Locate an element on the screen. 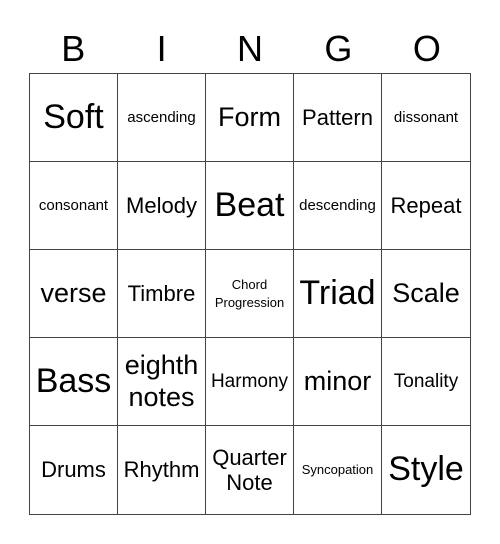 Image resolution: width=500 pixels, height=544 pixels. bingo-cell-label: verse is located at coordinates (73, 292).